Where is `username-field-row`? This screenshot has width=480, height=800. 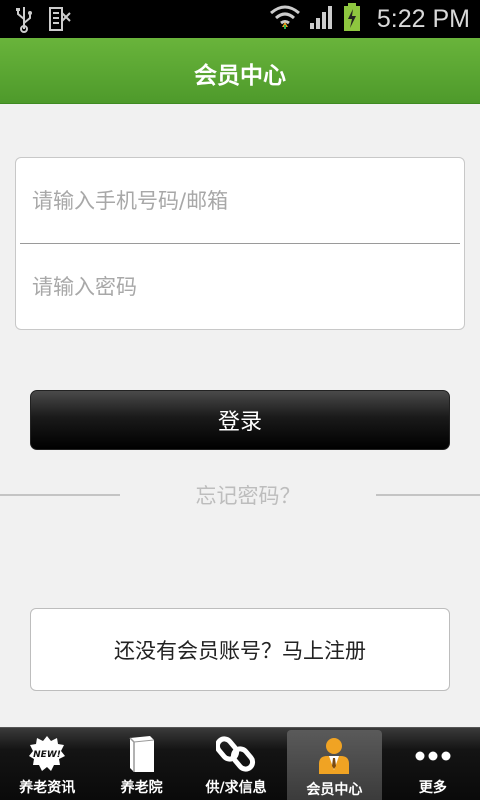 username-field-row is located at coordinates (240, 201).